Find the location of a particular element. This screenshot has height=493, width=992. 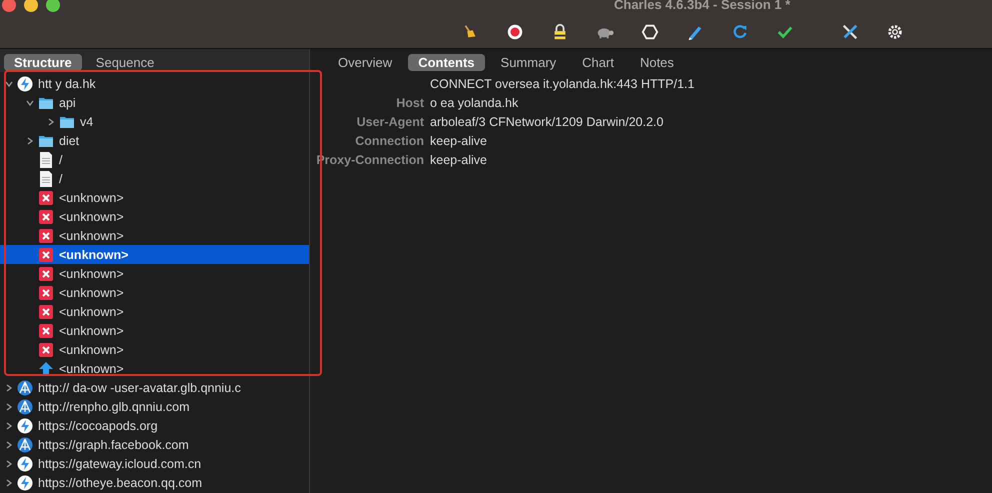

close-button is located at coordinates (9, 6).